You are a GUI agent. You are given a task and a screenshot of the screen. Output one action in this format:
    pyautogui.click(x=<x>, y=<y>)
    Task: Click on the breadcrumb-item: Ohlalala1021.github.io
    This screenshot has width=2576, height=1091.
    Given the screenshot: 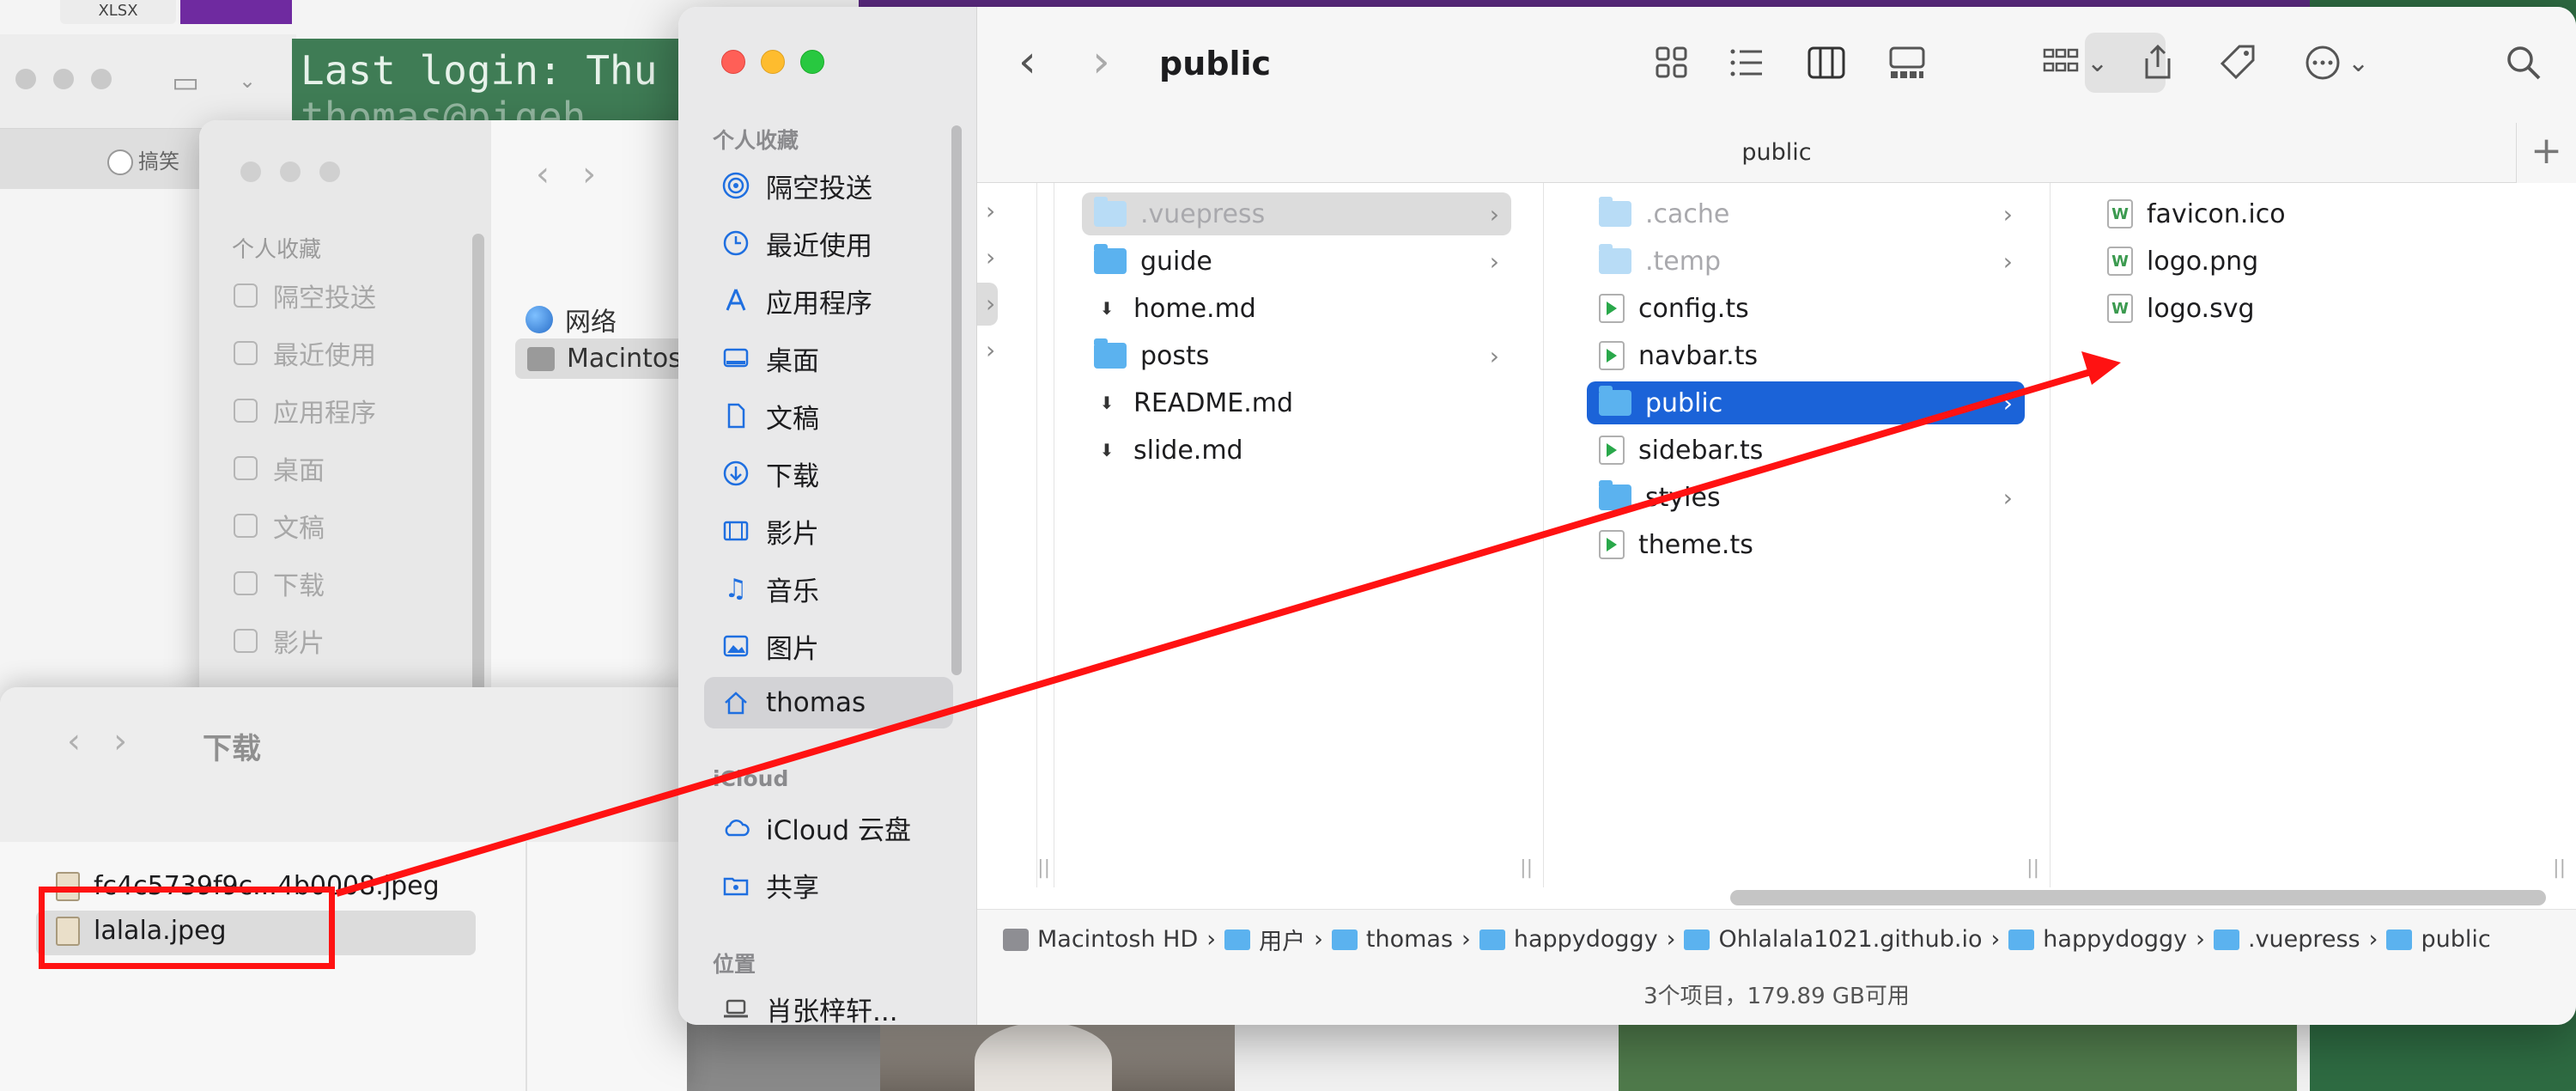 What is the action you would take?
    pyautogui.click(x=1833, y=939)
    